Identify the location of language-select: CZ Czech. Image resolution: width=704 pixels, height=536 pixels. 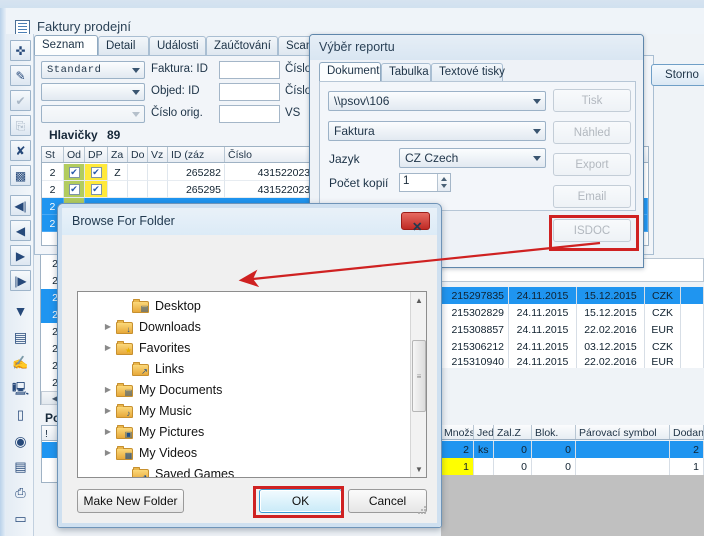
(472, 158).